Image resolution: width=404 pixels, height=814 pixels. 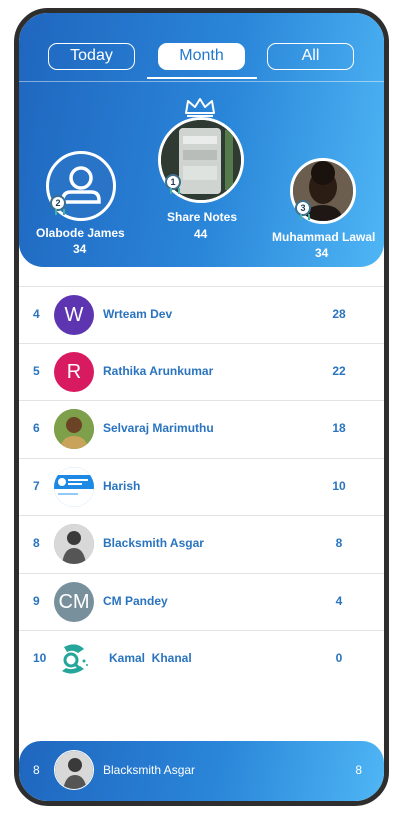 I want to click on quiz-logo-icon, so click(x=75, y=659).